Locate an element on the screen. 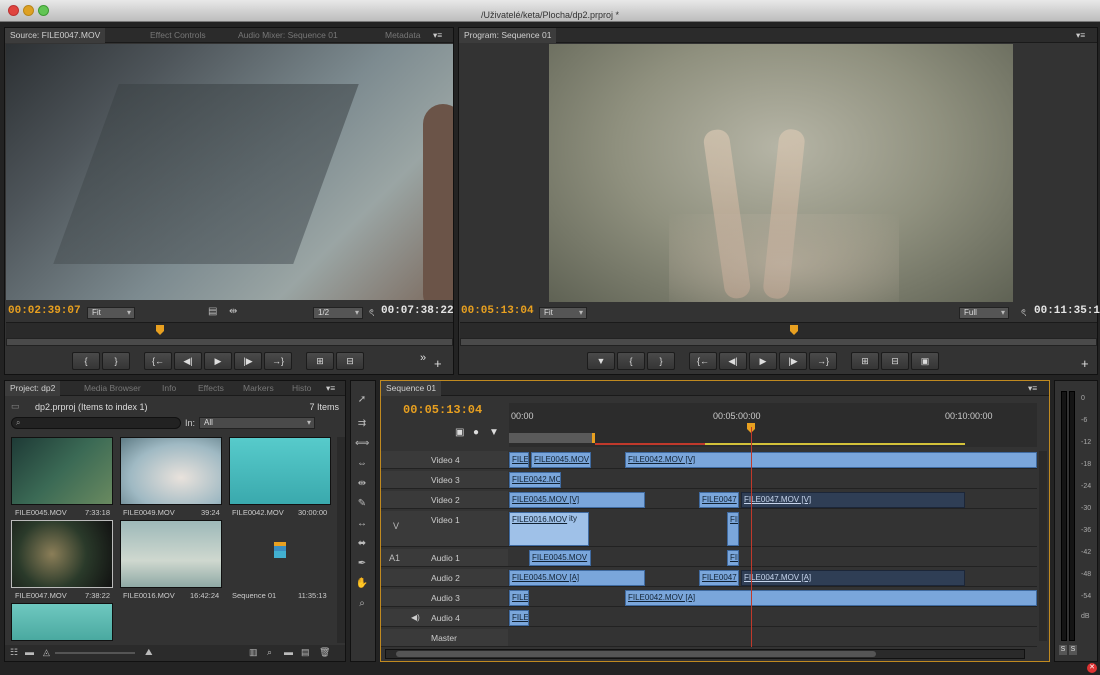  clip: FILE0042.MOV [V] is located at coordinates (831, 460).